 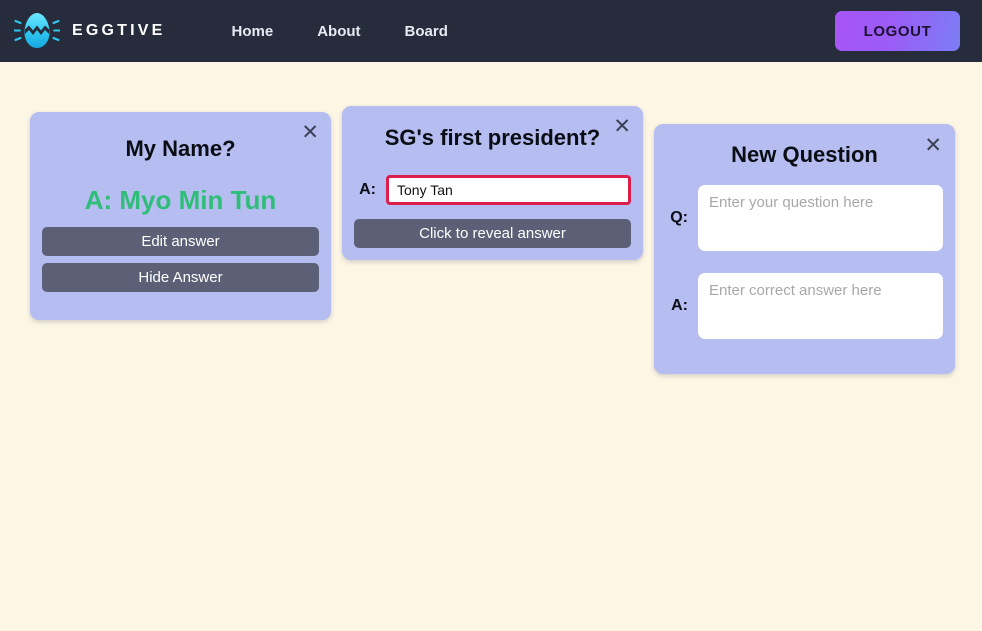 What do you see at coordinates (180, 277) in the screenshot?
I see `hide-answer-button: Hide Answer` at bounding box center [180, 277].